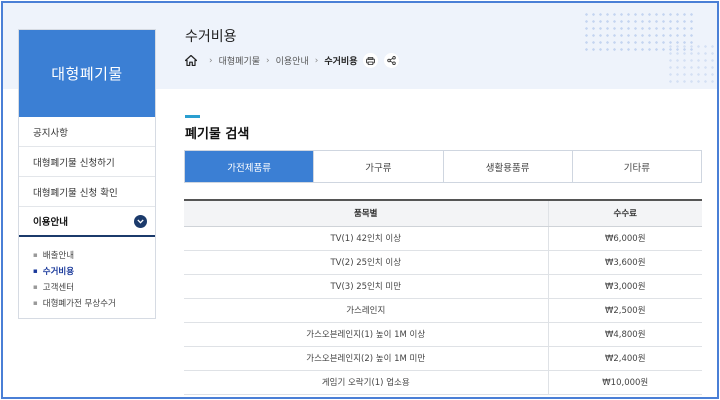 The width and height of the screenshot is (720, 400). I want to click on submenu-item-support: ▪ 고객센터, so click(94, 287).